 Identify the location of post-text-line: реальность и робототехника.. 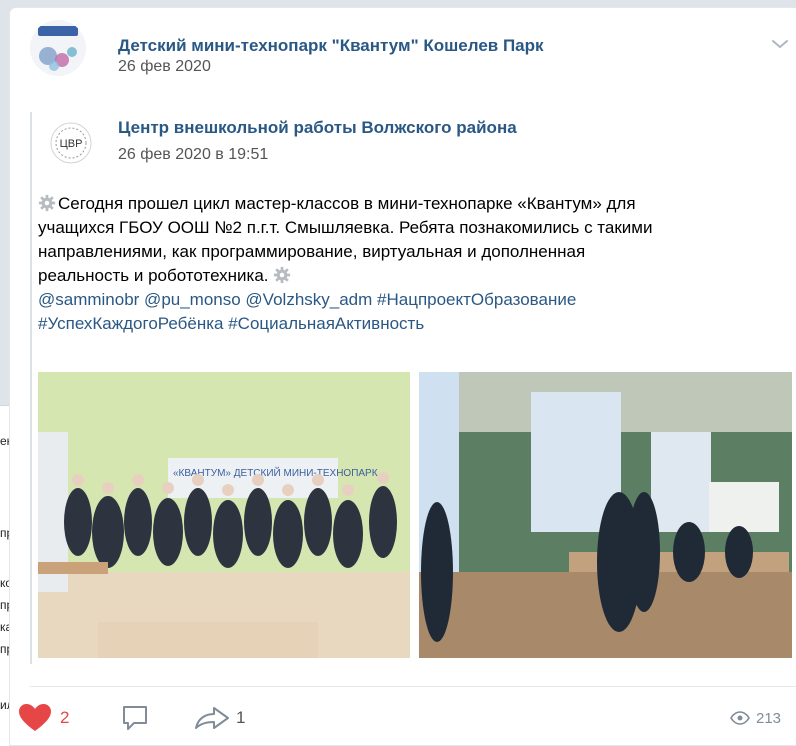
(413, 276).